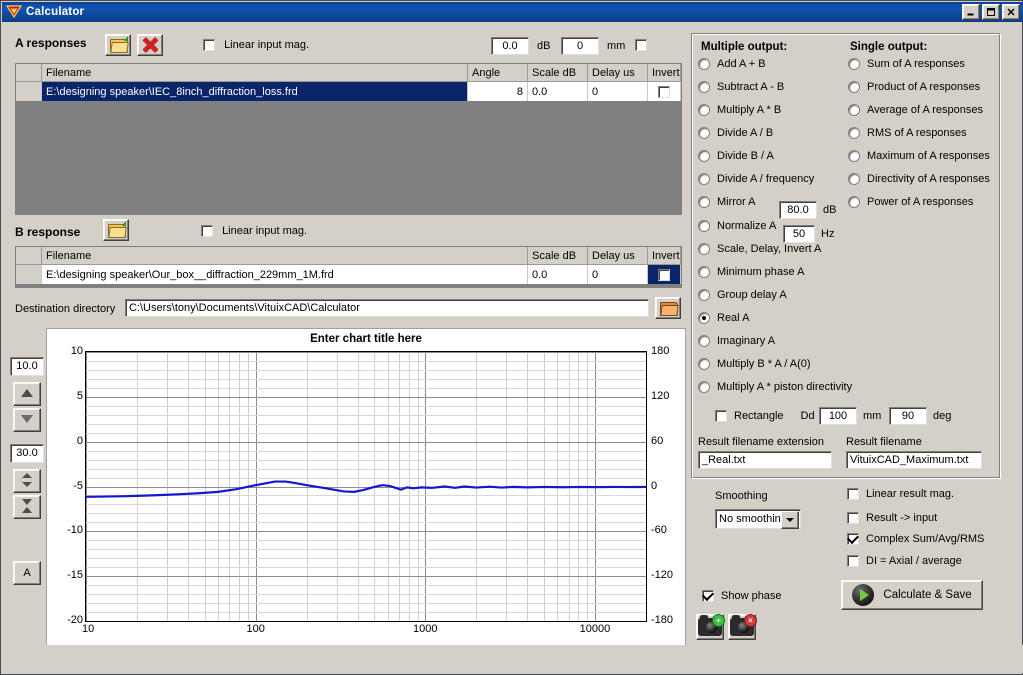 Image resolution: width=1023 pixels, height=675 pixels. I want to click on rectangle-checkbox, so click(721, 416).